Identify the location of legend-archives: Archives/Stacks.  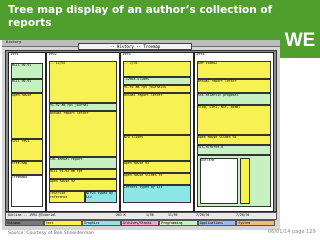
(140, 223).